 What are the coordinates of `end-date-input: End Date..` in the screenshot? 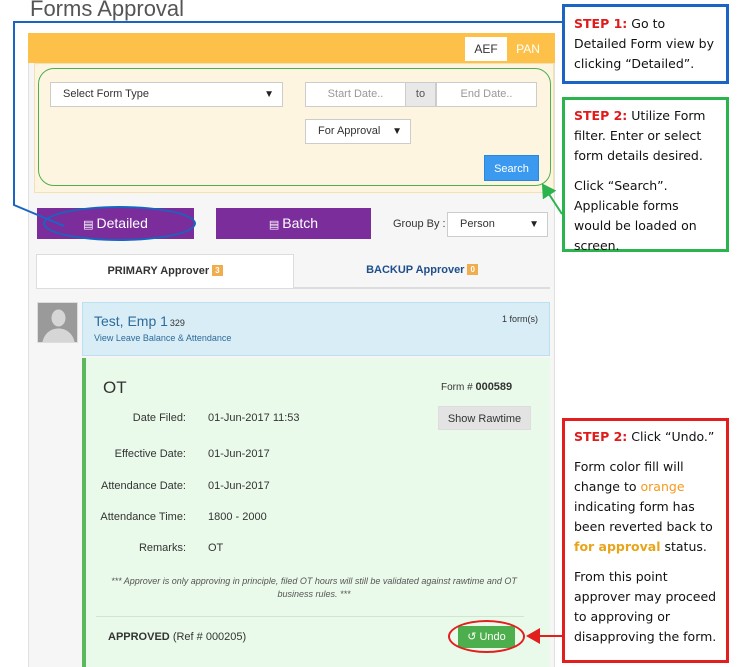 It's located at (486, 94).